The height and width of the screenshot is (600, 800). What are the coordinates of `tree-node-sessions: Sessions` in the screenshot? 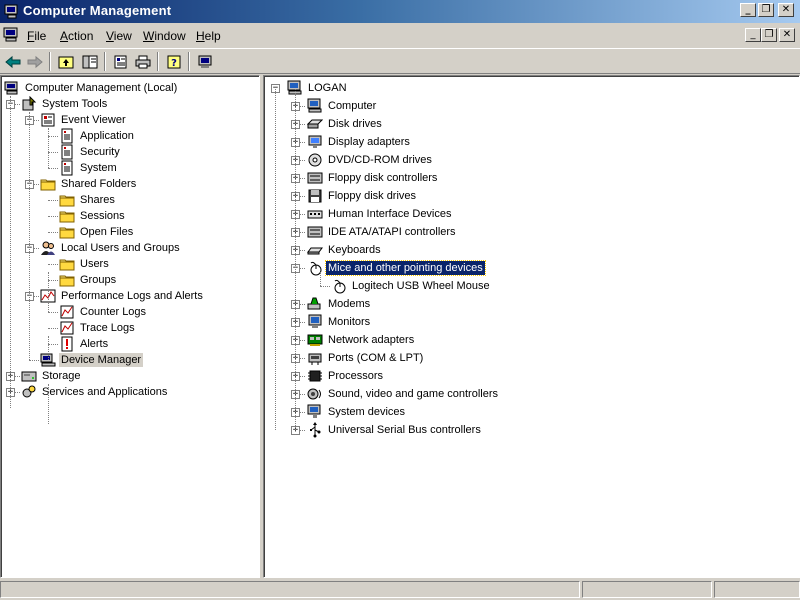 It's located at (93, 216).